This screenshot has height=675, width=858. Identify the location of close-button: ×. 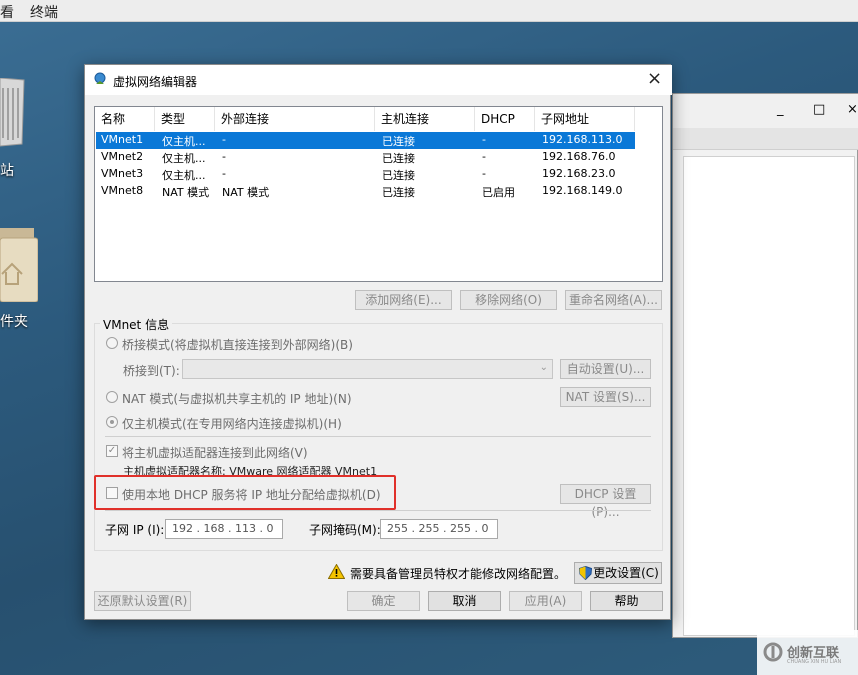
(852, 109).